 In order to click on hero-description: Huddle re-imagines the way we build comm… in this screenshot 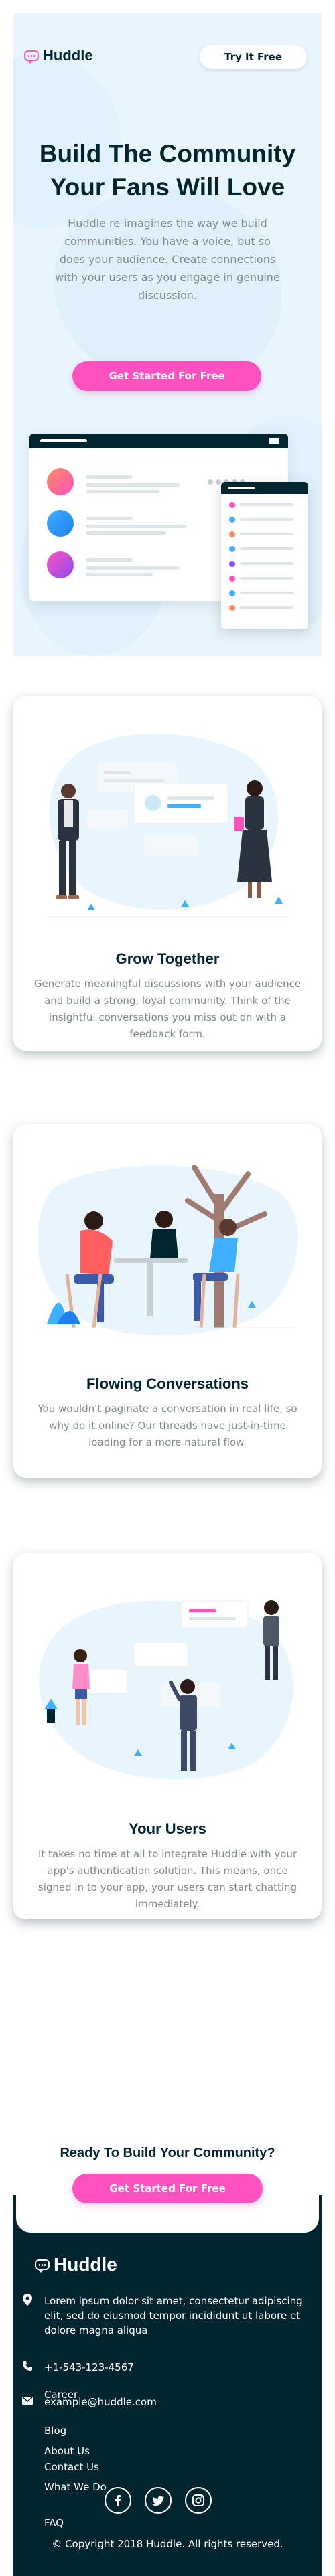, I will do `click(168, 259)`.